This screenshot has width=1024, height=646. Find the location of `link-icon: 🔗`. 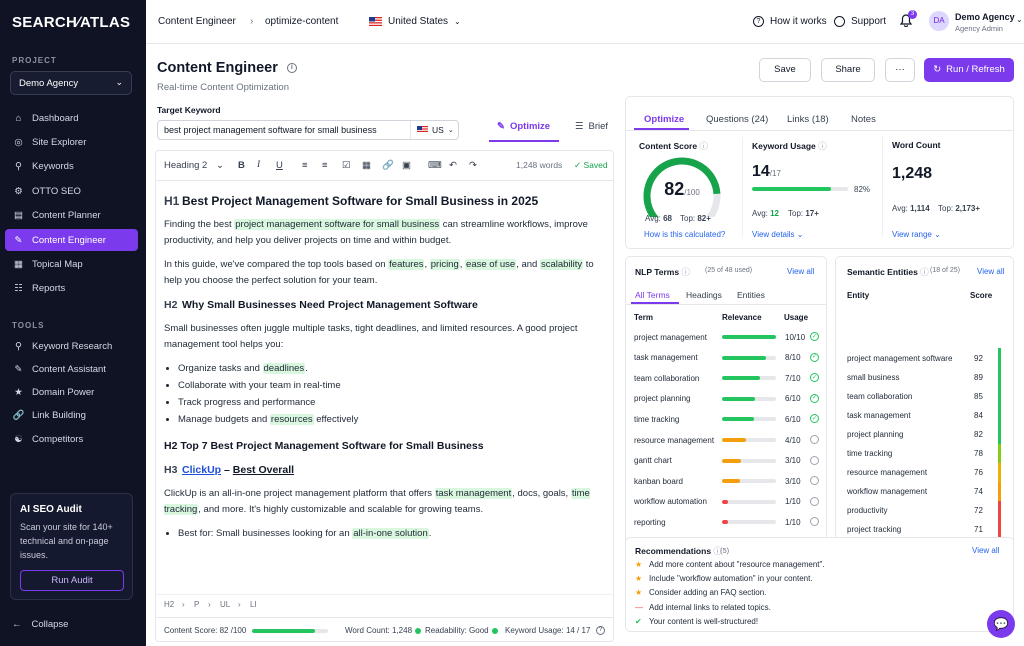

link-icon: 🔗 is located at coordinates (388, 165).